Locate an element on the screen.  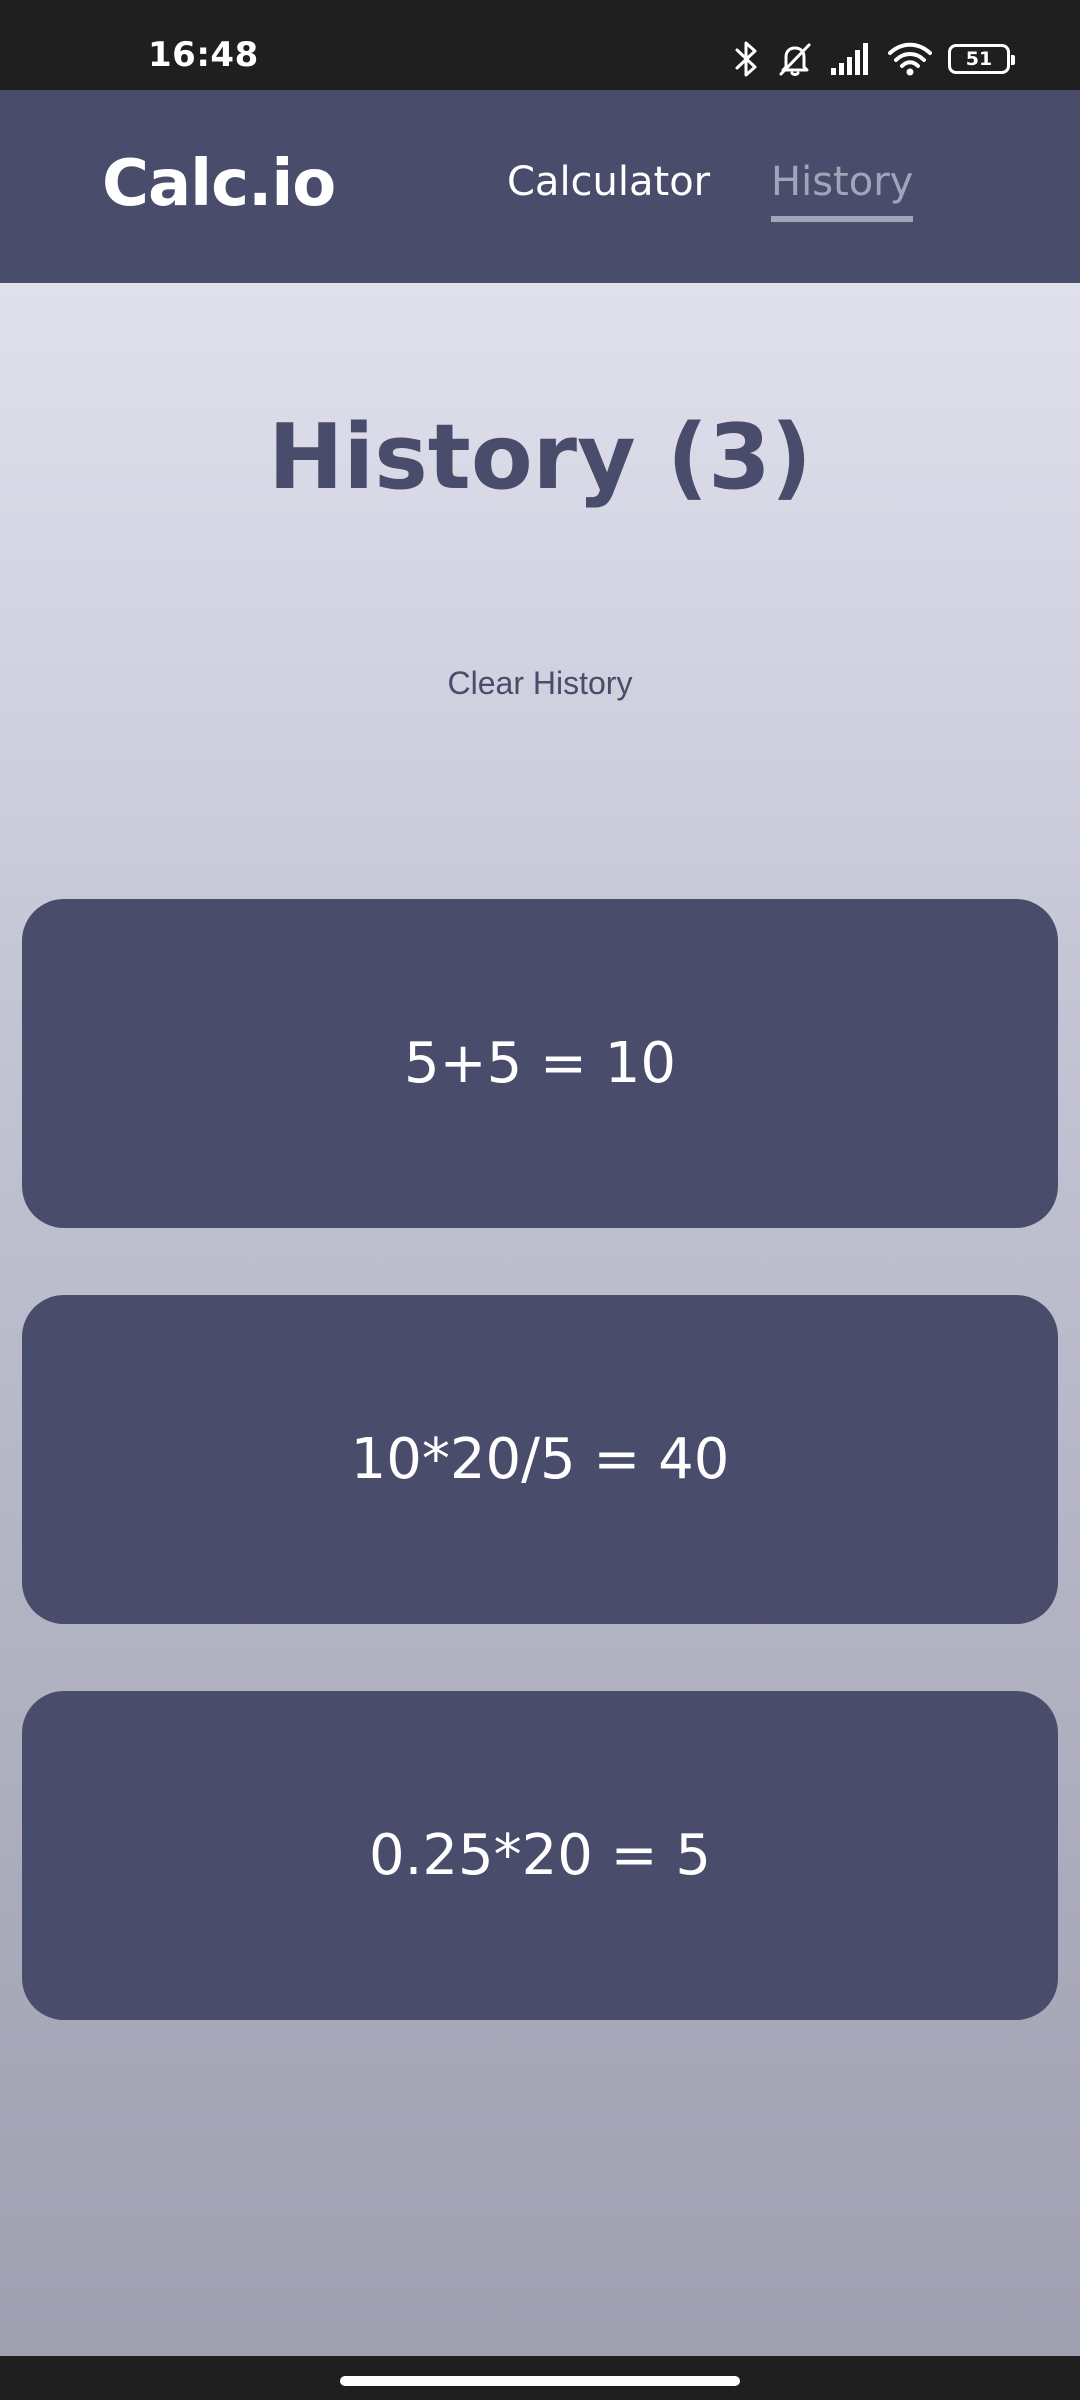
history-item: 5+5 = 10 is located at coordinates (540, 1063).